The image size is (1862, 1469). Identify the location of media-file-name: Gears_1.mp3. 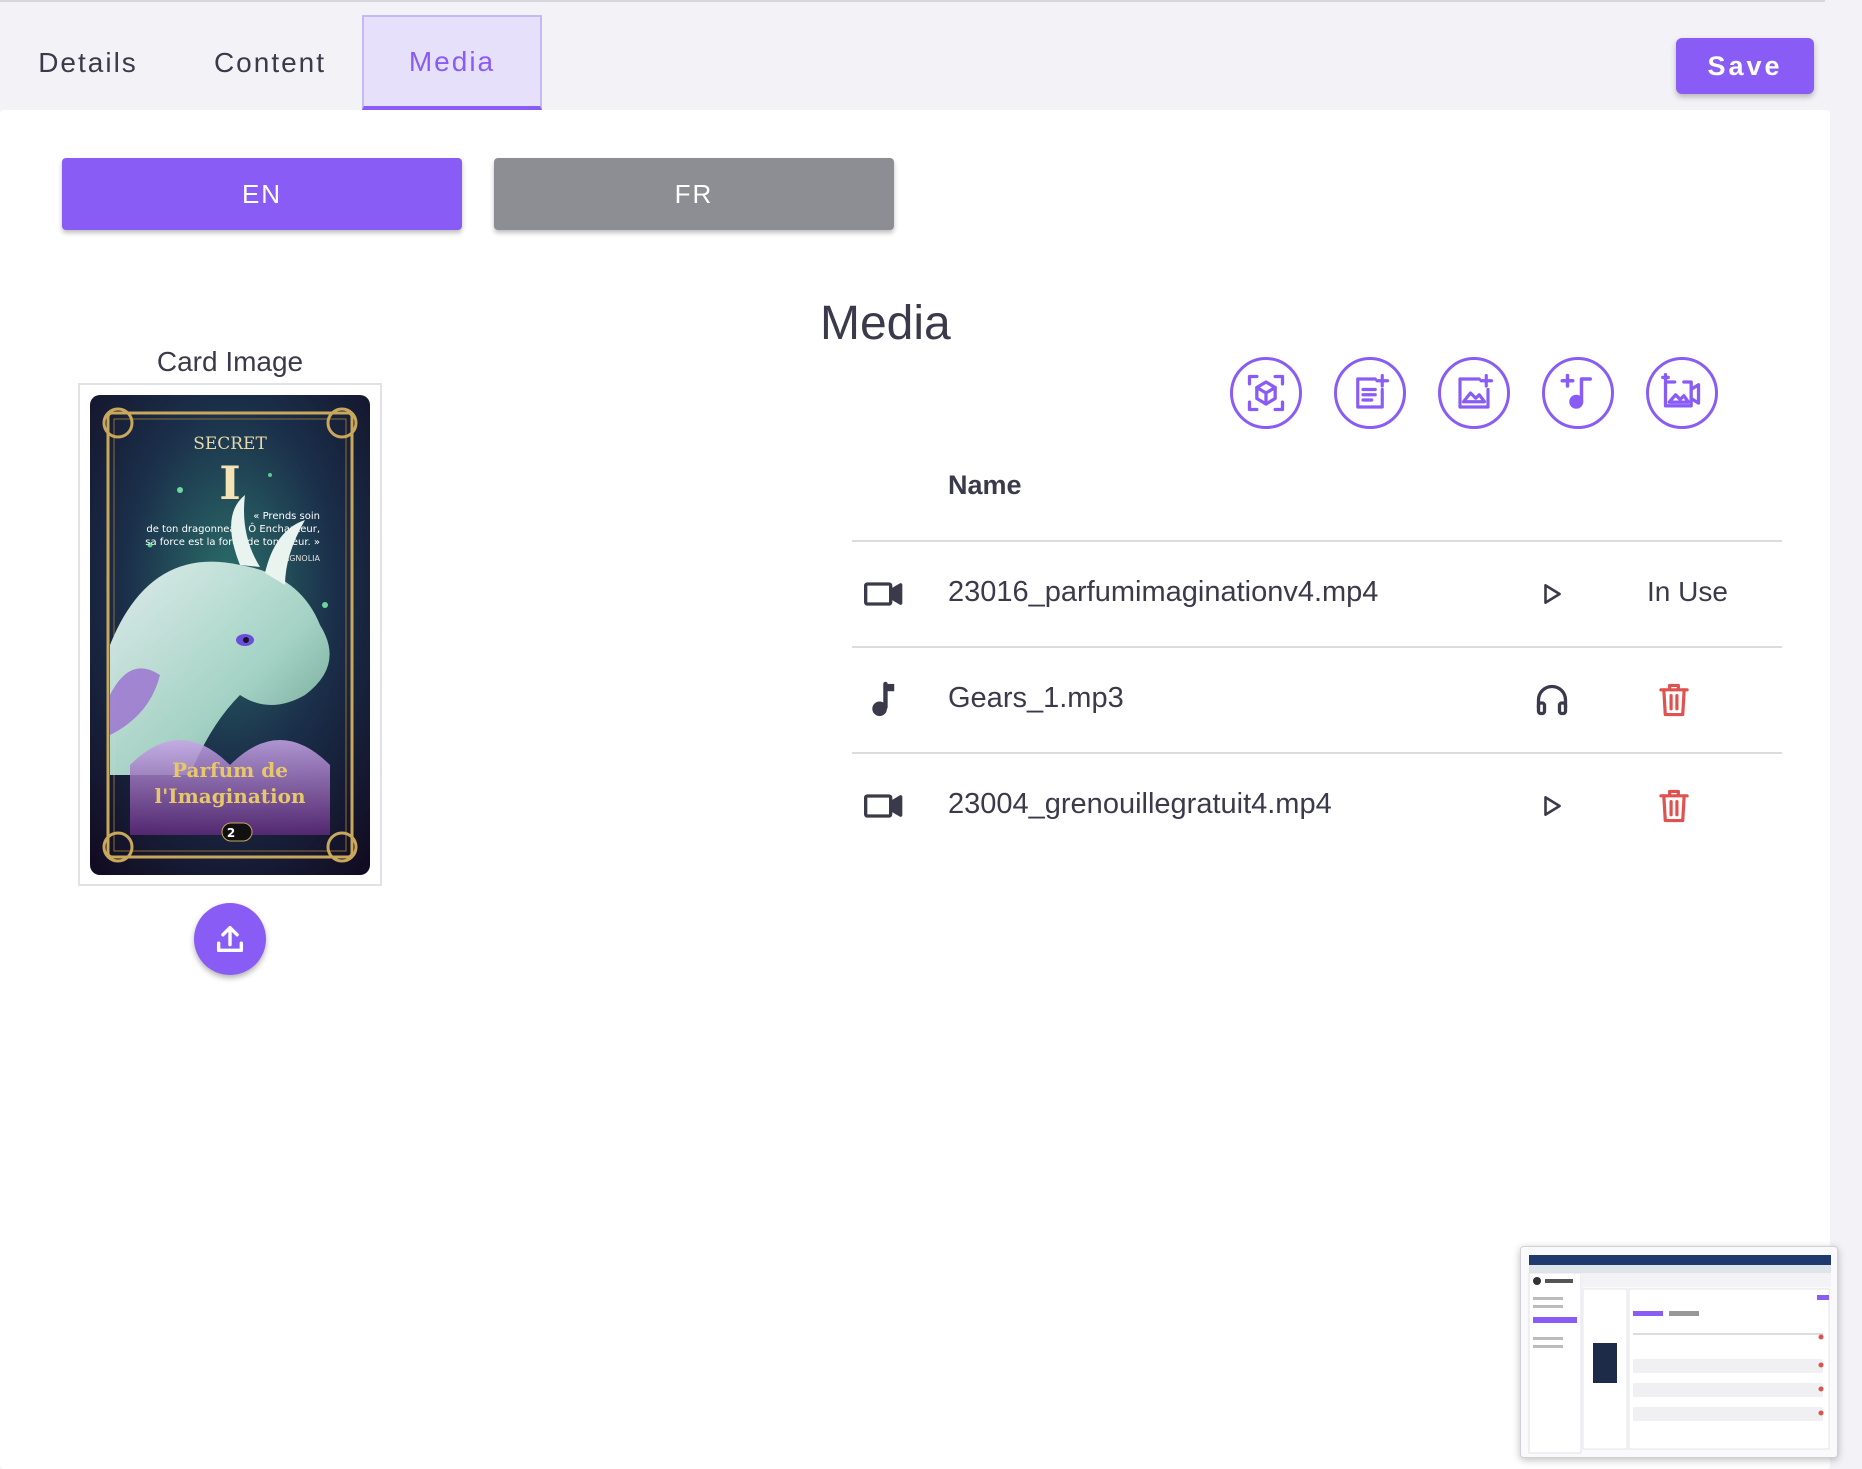
(1036, 698).